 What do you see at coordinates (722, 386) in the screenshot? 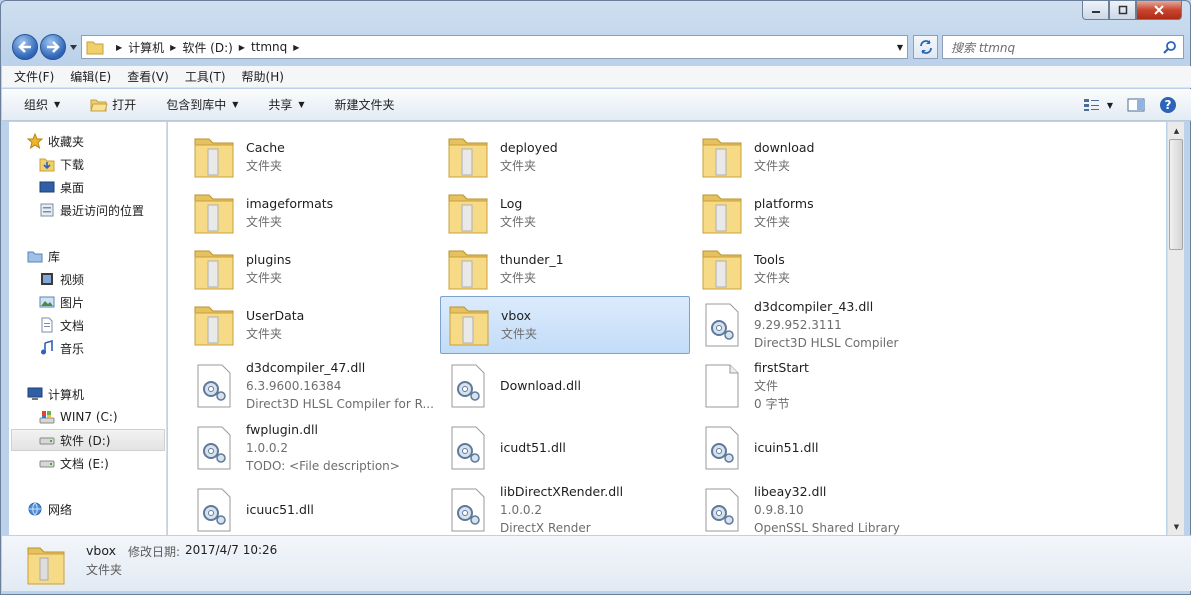
I see `file-icon` at bounding box center [722, 386].